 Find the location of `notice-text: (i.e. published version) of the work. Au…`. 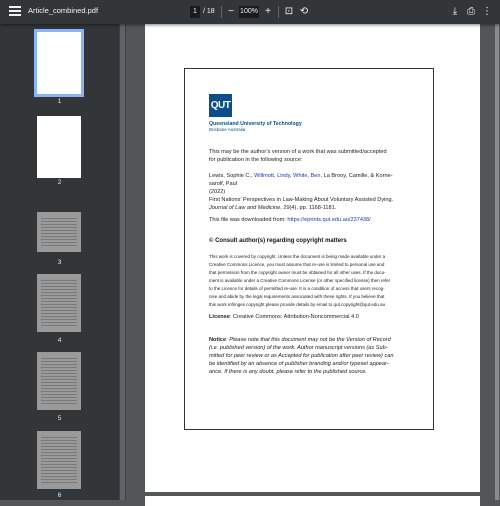

notice-text: (i.e. published version) of the work. Au… is located at coordinates (298, 348).